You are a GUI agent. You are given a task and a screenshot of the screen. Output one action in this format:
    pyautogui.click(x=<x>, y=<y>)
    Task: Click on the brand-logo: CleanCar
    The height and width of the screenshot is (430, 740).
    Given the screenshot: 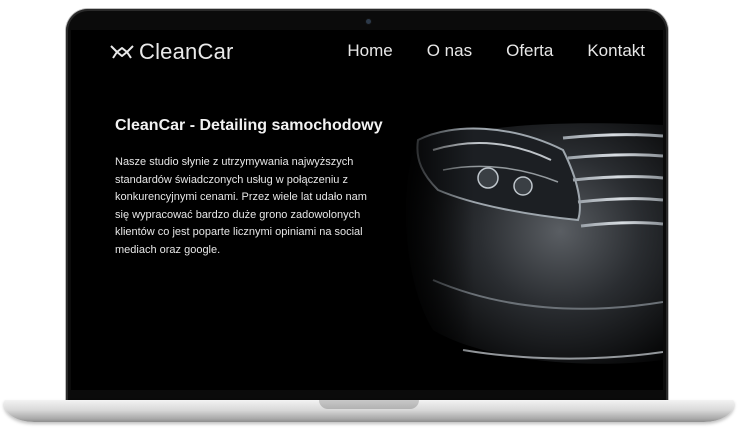 What is the action you would take?
    pyautogui.click(x=171, y=52)
    